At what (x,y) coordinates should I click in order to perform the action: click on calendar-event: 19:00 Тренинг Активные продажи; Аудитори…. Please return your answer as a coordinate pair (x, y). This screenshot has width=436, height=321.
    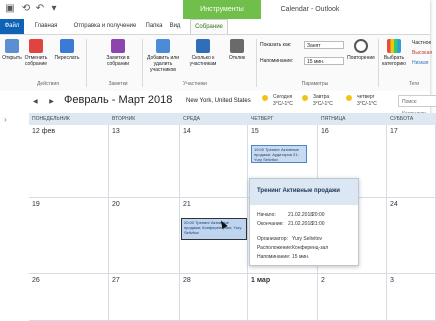
    Looking at the image, I should click on (279, 154).